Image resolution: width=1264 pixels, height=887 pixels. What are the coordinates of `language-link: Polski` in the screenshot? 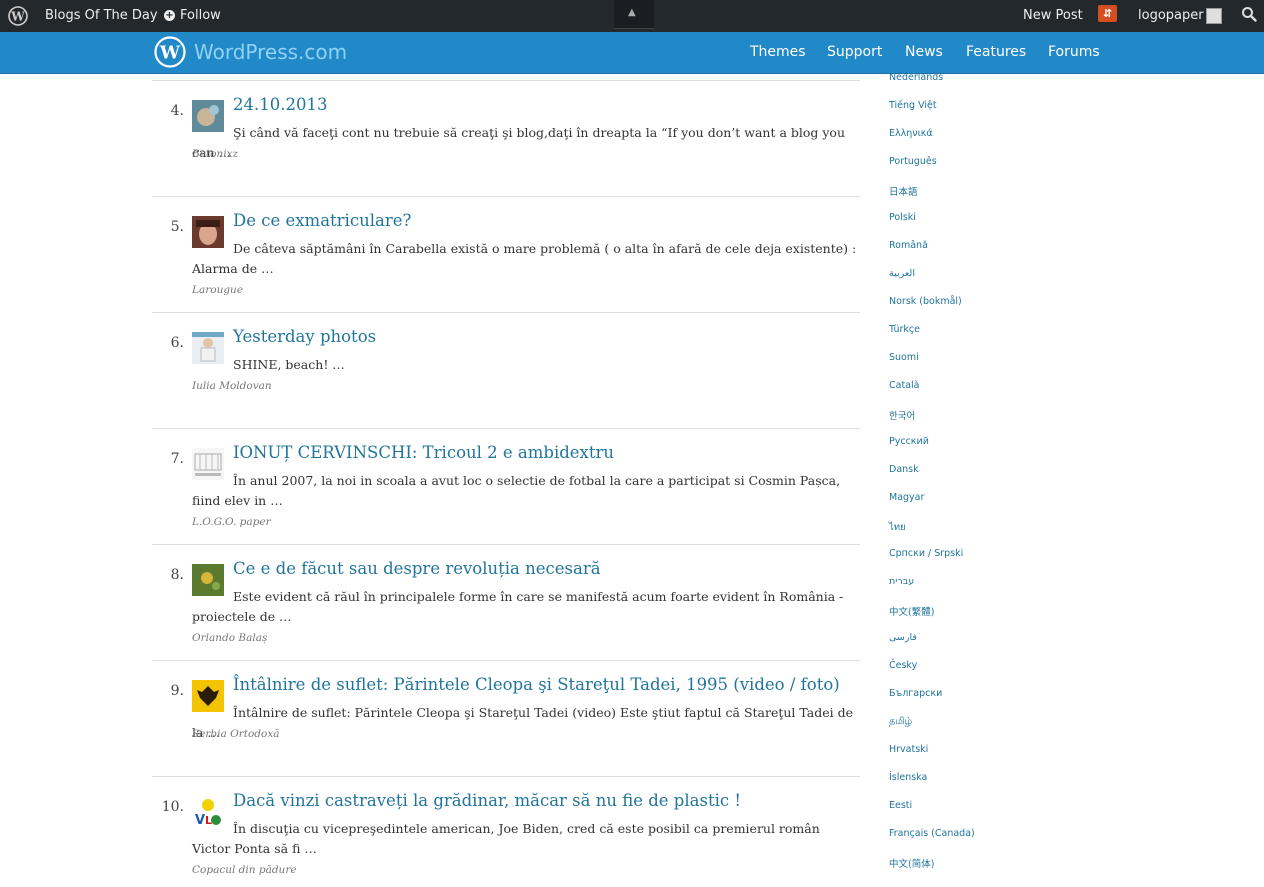 It's located at (902, 217).